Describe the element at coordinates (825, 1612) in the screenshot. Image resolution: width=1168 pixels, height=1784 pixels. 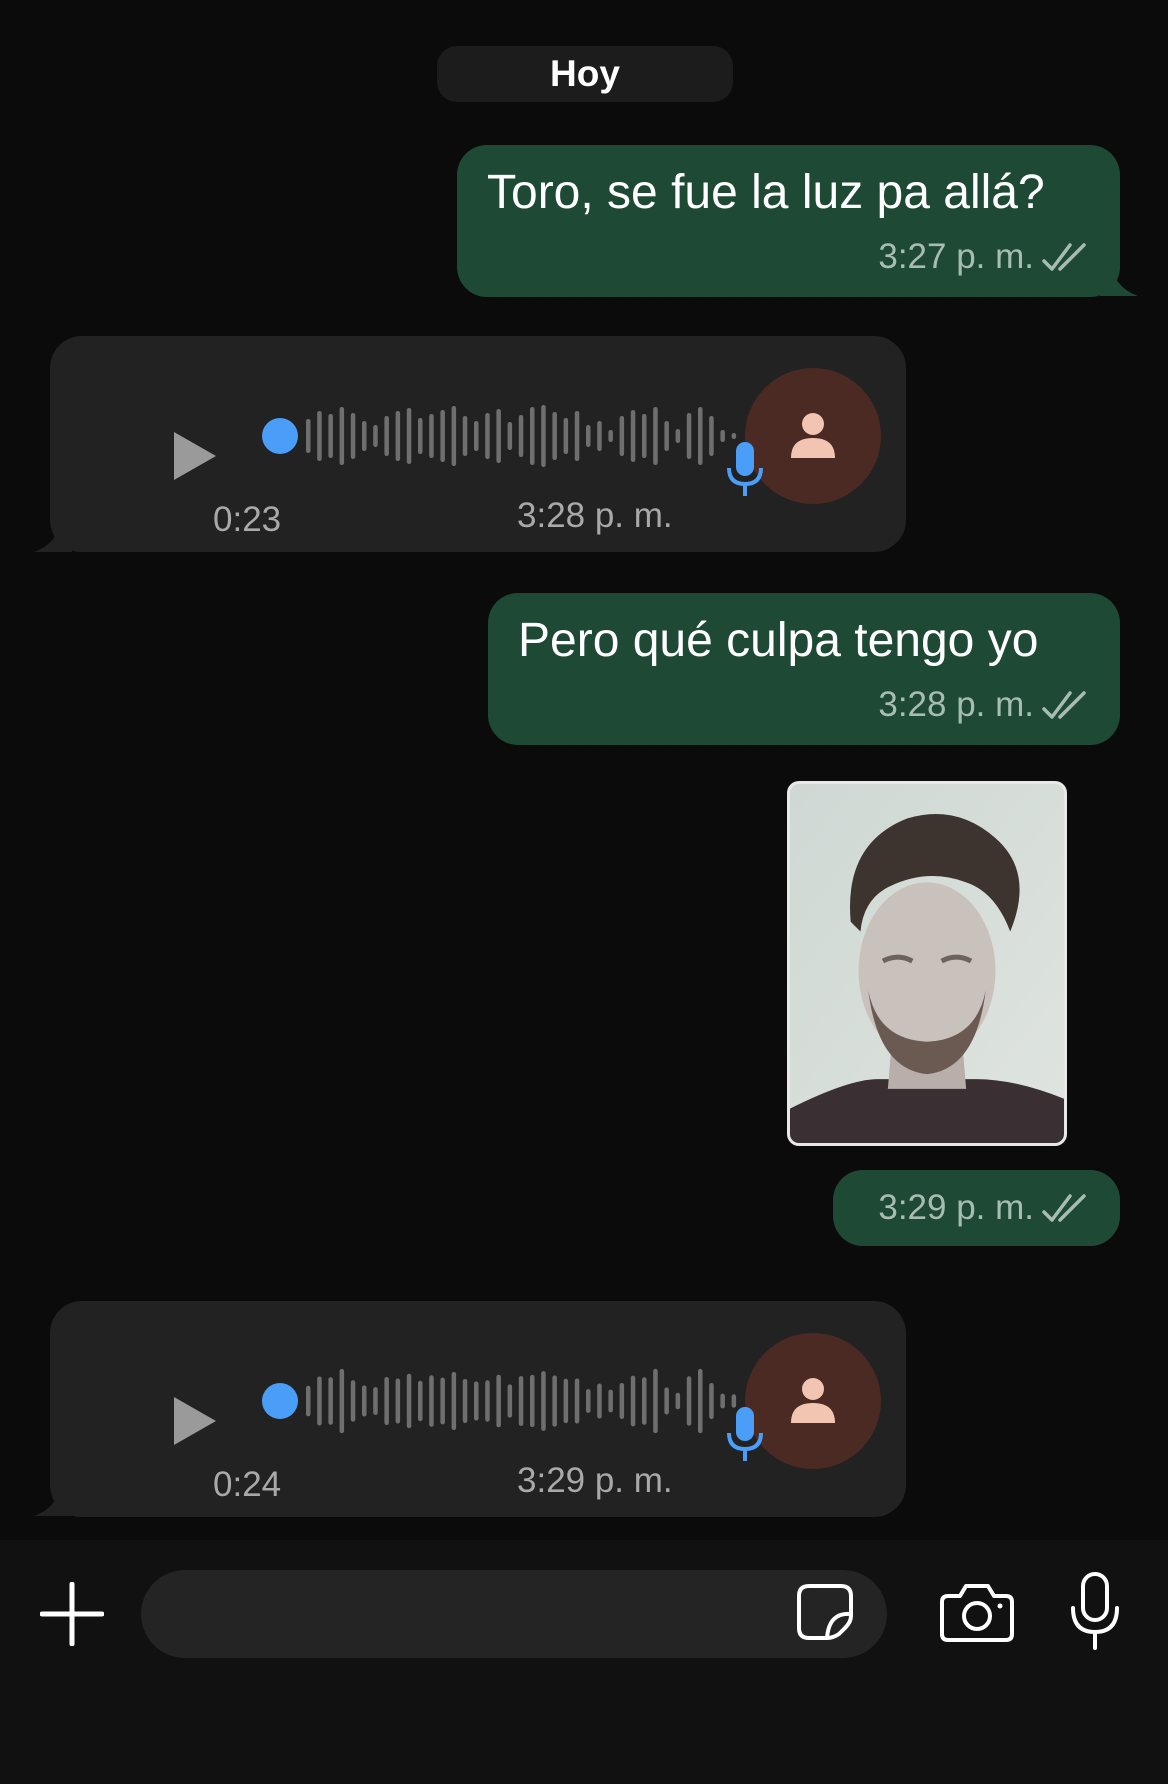
I see `sticker-icon` at that location.